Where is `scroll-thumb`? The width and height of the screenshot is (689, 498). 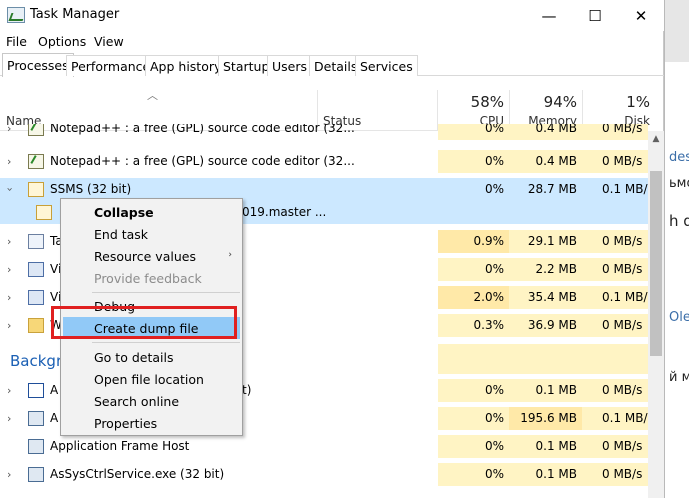
scroll-thumb is located at coordinates (656, 263).